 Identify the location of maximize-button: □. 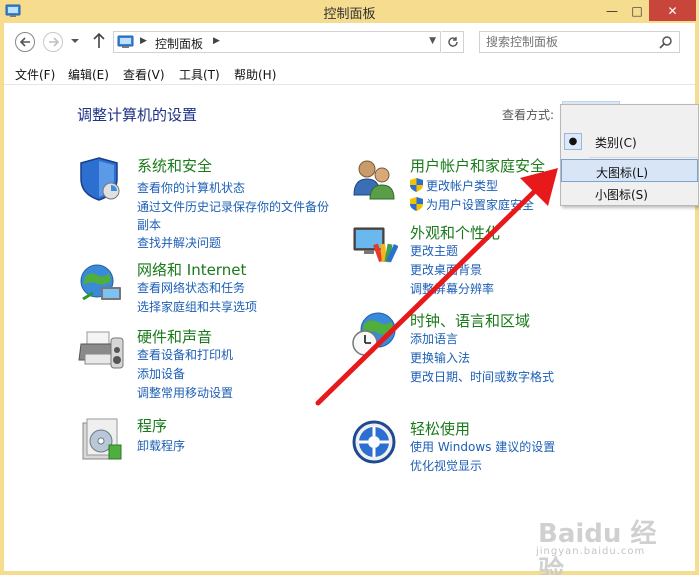
(637, 10).